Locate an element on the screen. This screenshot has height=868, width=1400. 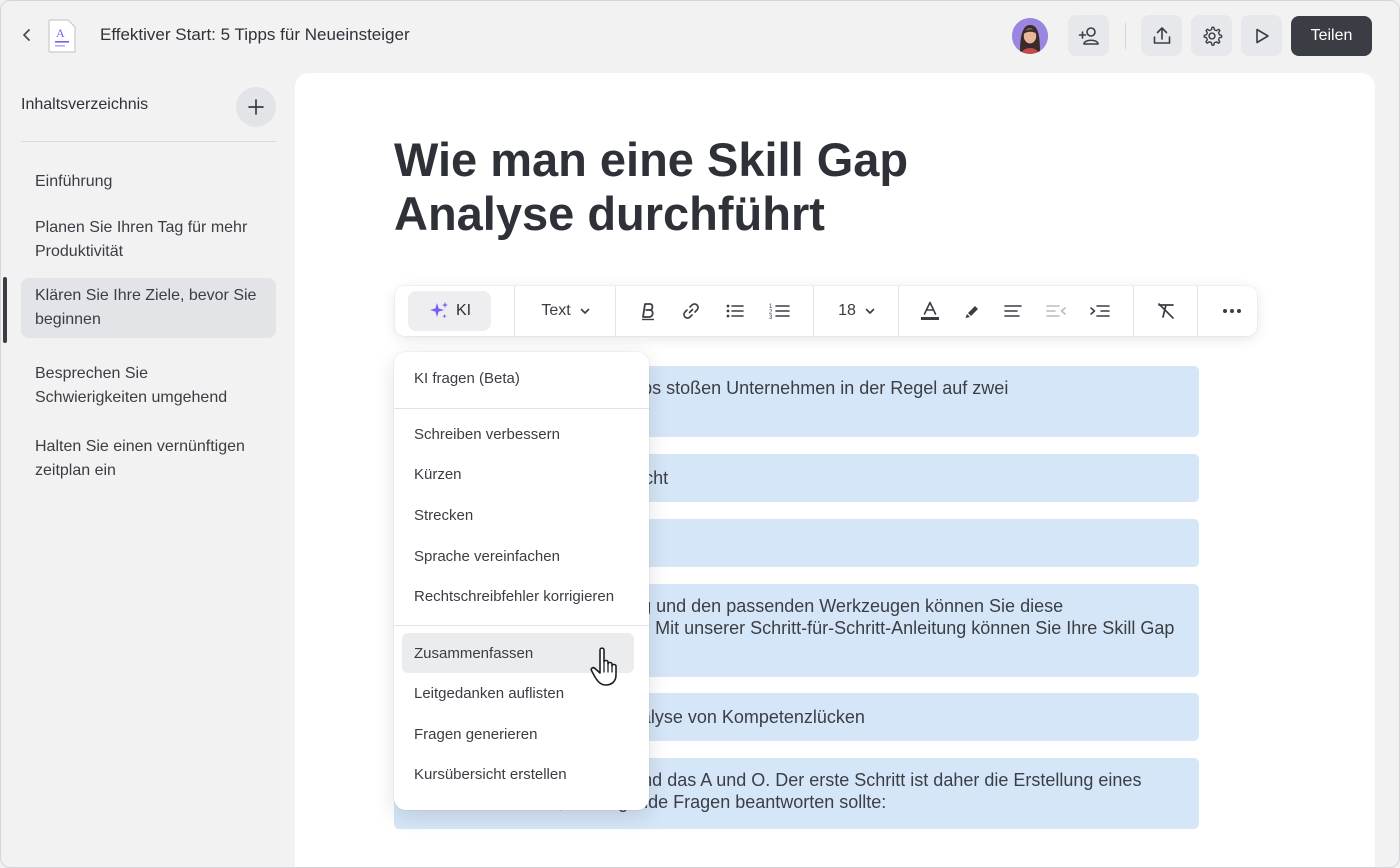
formatting-toolbar: KI Text 123 18 is located at coordinates (826, 311).